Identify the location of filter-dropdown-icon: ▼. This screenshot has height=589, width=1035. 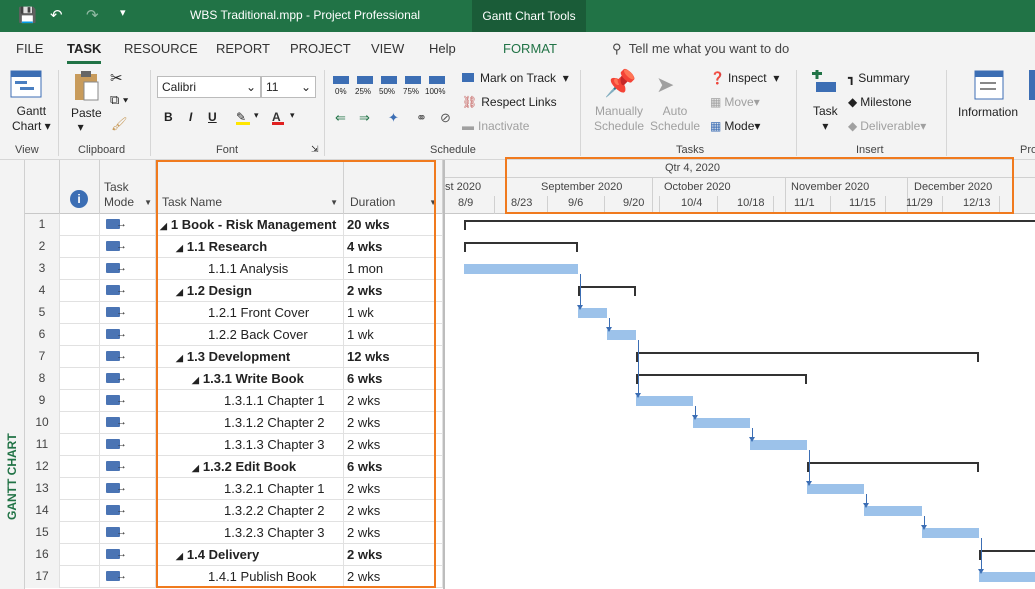
(334, 202).